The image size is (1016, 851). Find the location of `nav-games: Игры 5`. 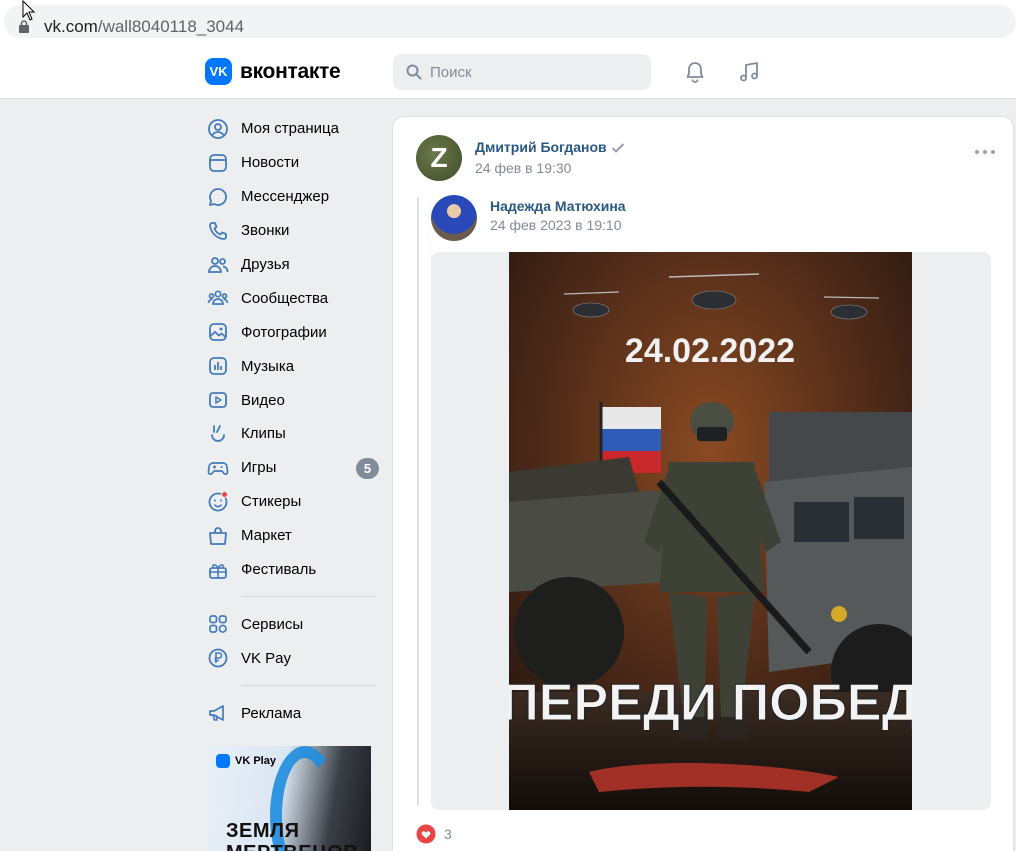

nav-games: Игры 5 is located at coordinates (293, 468).